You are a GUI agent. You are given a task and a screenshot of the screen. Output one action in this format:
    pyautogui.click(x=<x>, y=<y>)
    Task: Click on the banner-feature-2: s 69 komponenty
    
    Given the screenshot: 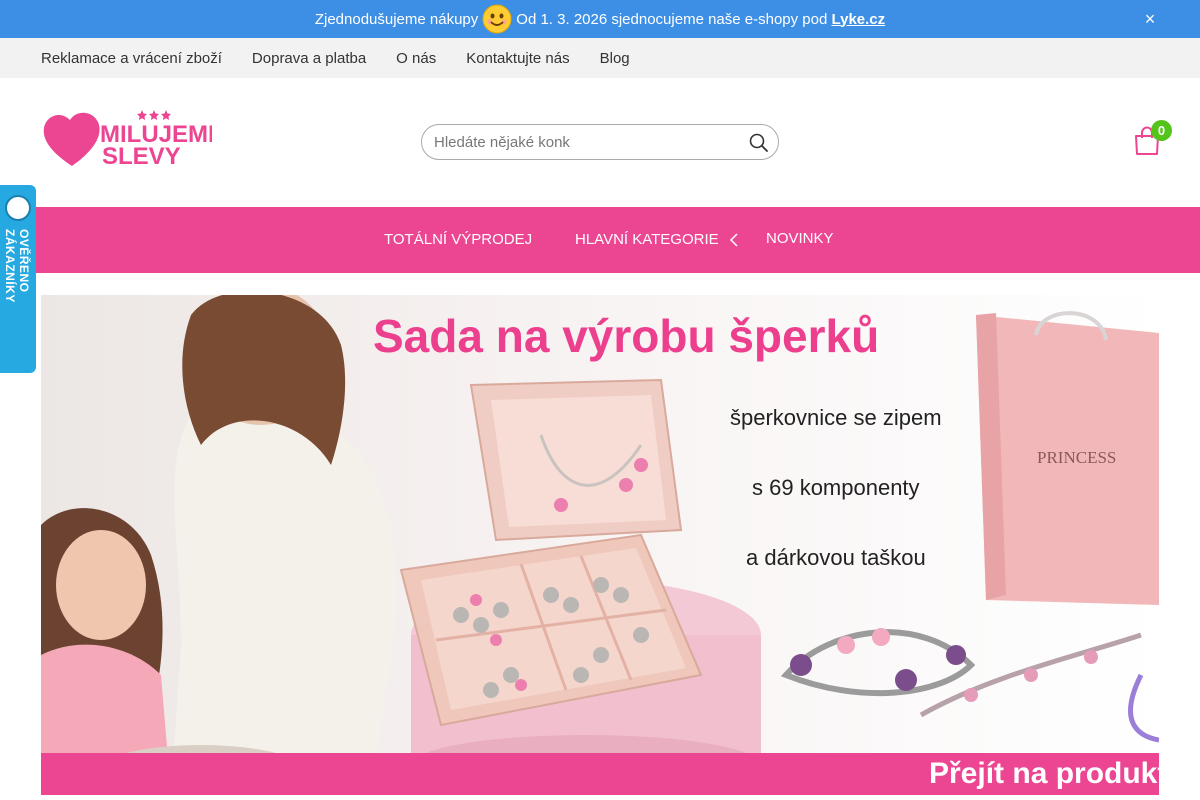 What is the action you would take?
    pyautogui.click(x=836, y=487)
    